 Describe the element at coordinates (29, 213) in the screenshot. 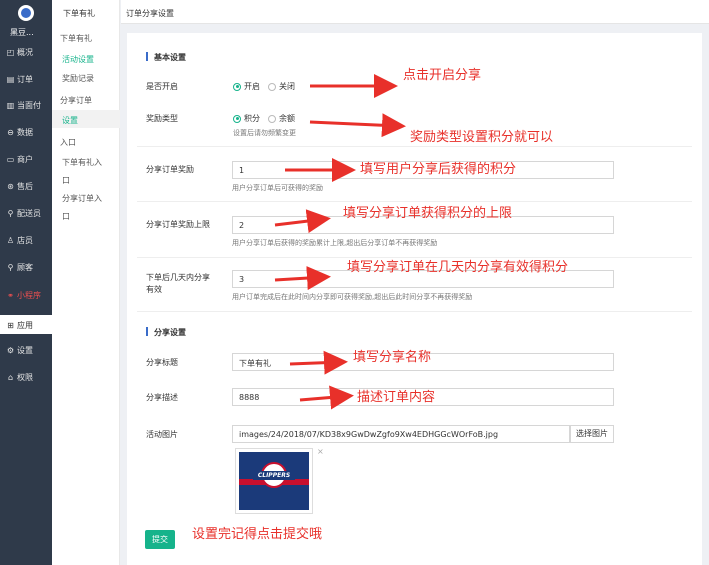

I see `sidebar-item-delivery: ⚲ 配送员` at that location.